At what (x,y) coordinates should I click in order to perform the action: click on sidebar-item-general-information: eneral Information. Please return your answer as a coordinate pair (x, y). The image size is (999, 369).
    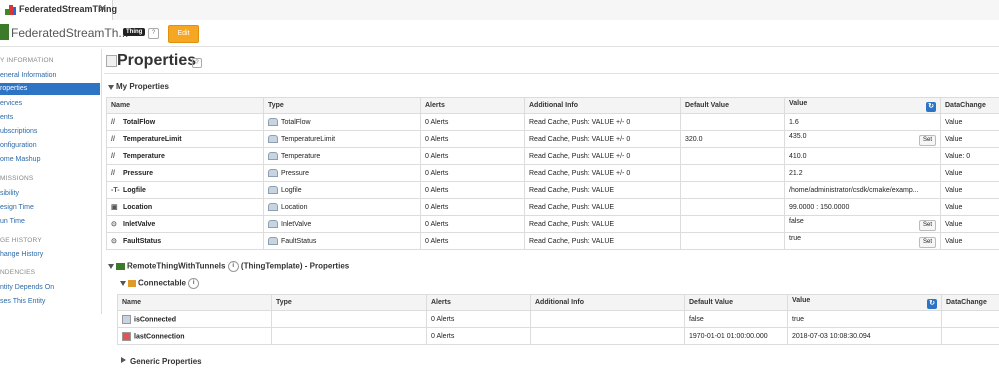
    Looking at the image, I should click on (28, 75).